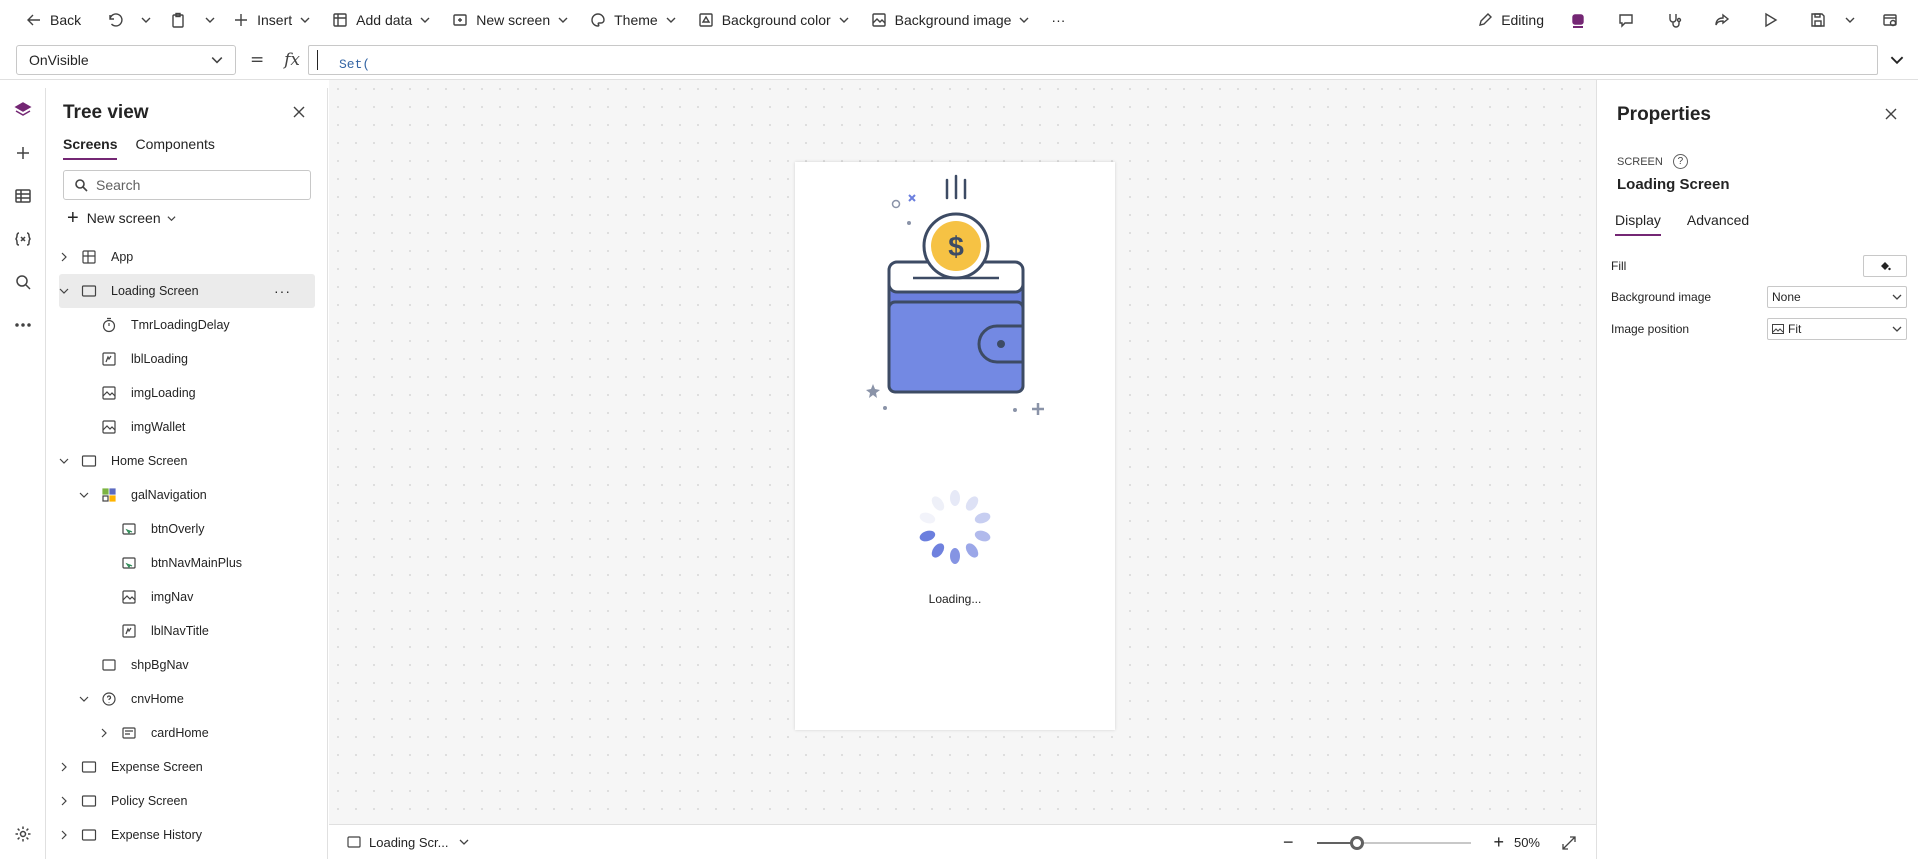 This screenshot has height=860, width=1918. Describe the element at coordinates (1837, 297) in the screenshot. I see `background-image-select: None` at that location.